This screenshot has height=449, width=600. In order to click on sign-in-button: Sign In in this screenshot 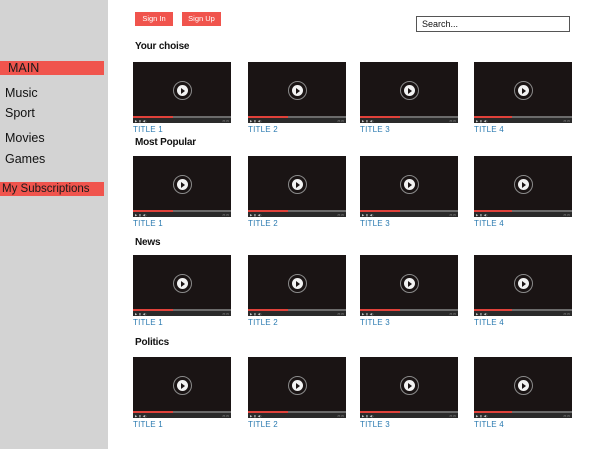, I will do `click(154, 19)`.